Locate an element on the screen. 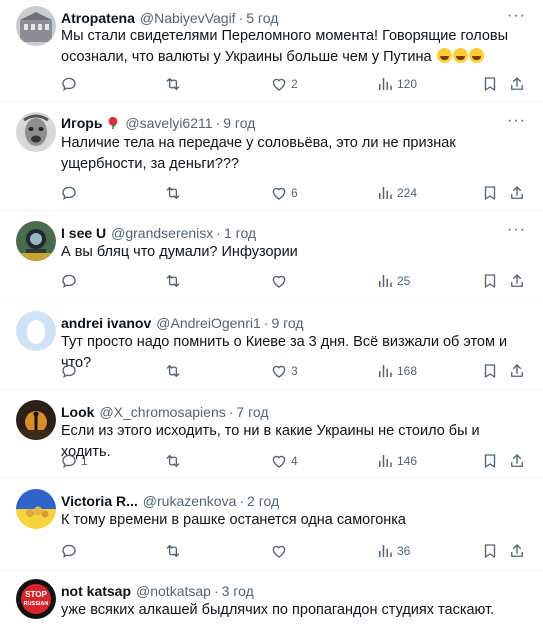  views-button: 25 is located at coordinates (393, 281).